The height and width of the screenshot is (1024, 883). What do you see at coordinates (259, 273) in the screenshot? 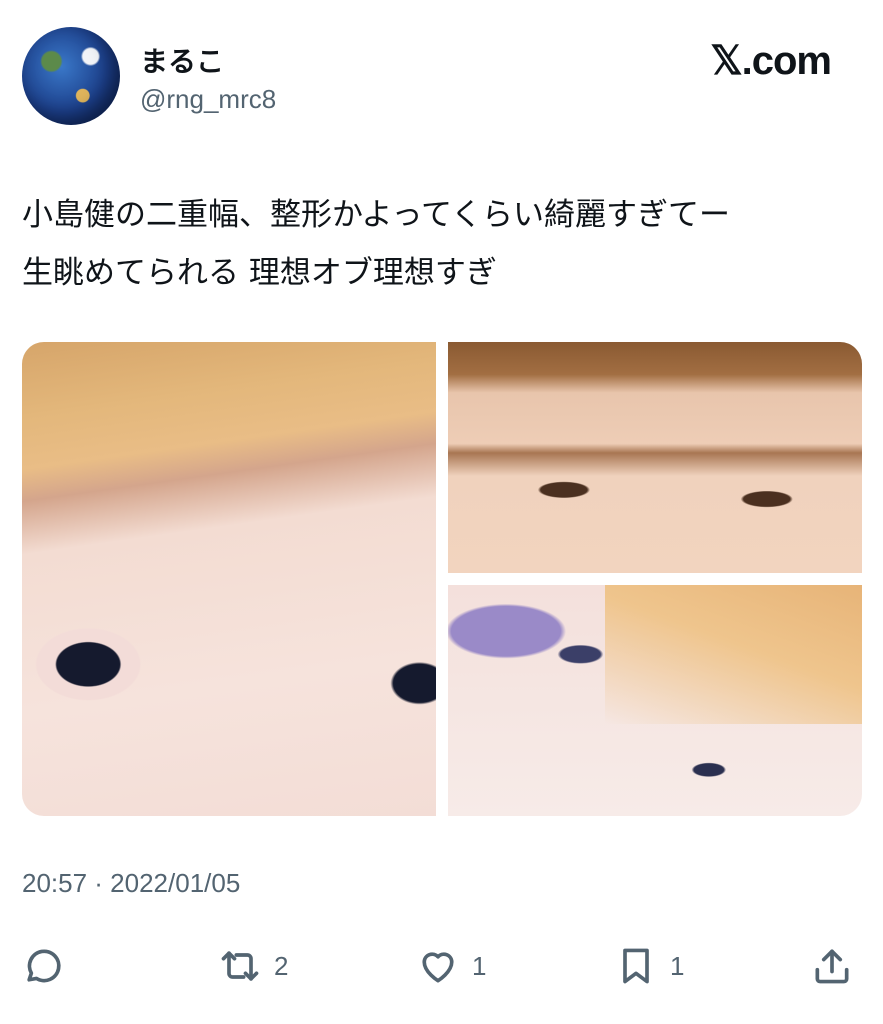
I see `tweet-text-line-2: 生眺めてられる 理想オブ理想すぎ` at bounding box center [259, 273].